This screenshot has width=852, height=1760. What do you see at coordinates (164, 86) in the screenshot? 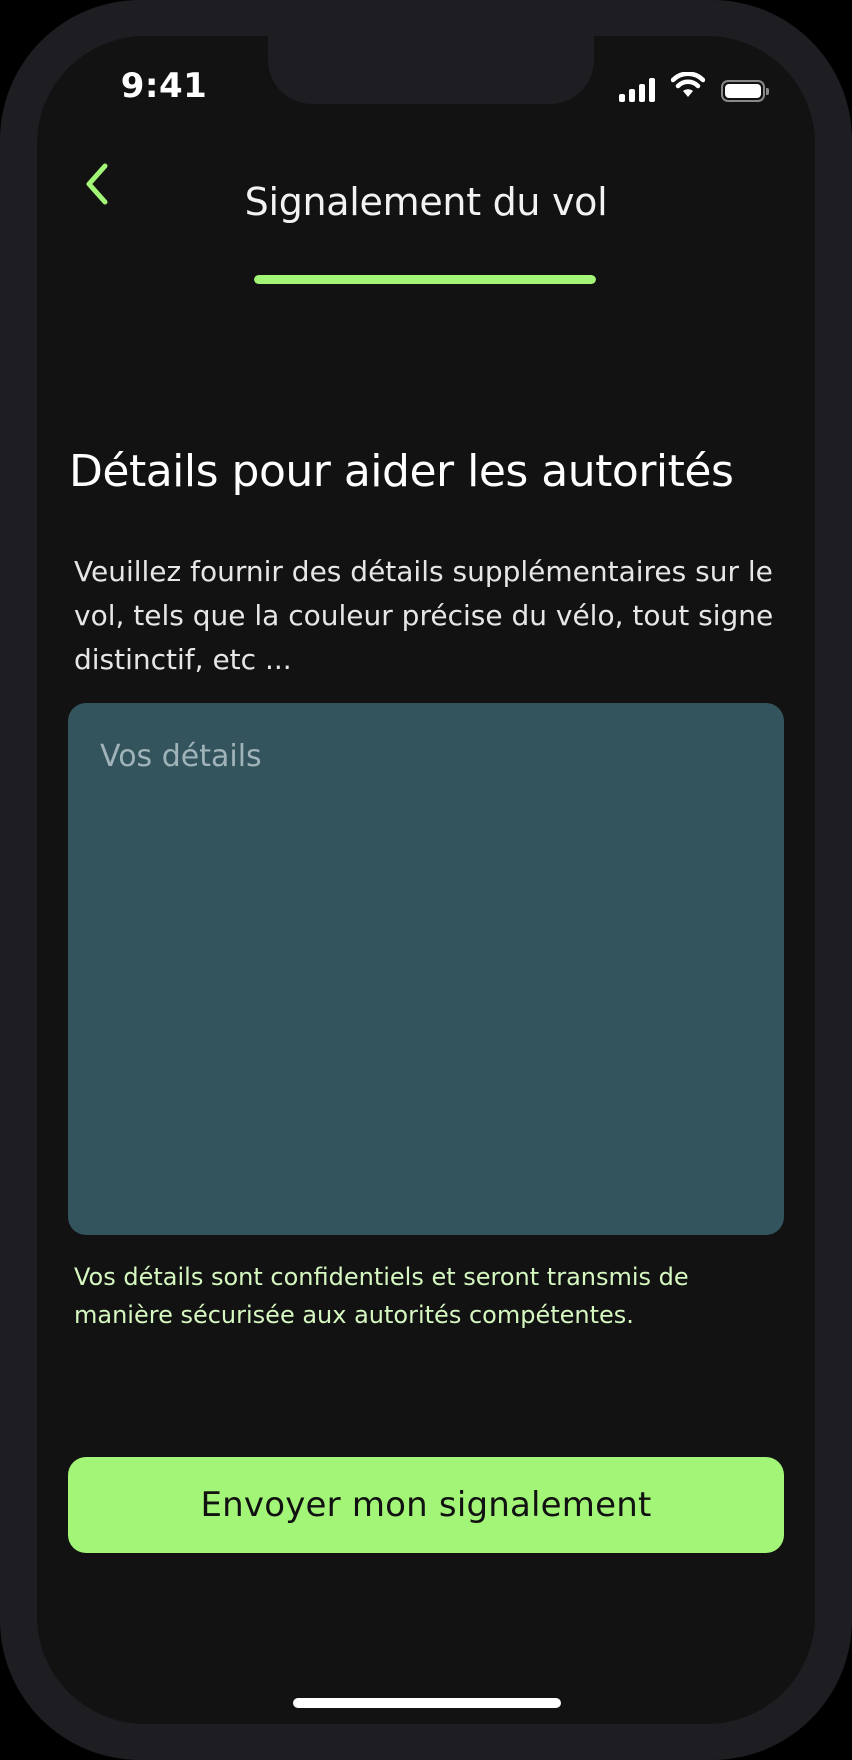
I see `status-time: 9:41` at bounding box center [164, 86].